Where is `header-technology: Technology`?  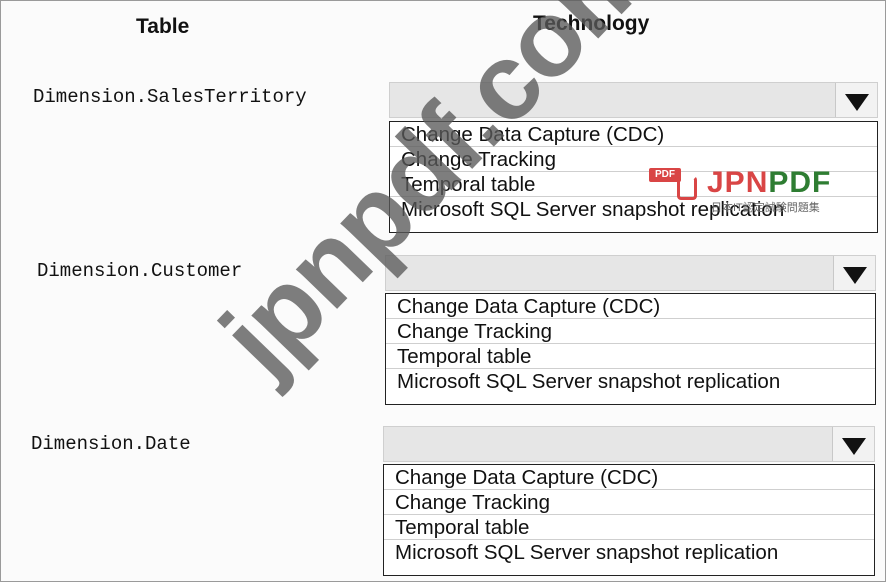
header-technology: Technology is located at coordinates (591, 23).